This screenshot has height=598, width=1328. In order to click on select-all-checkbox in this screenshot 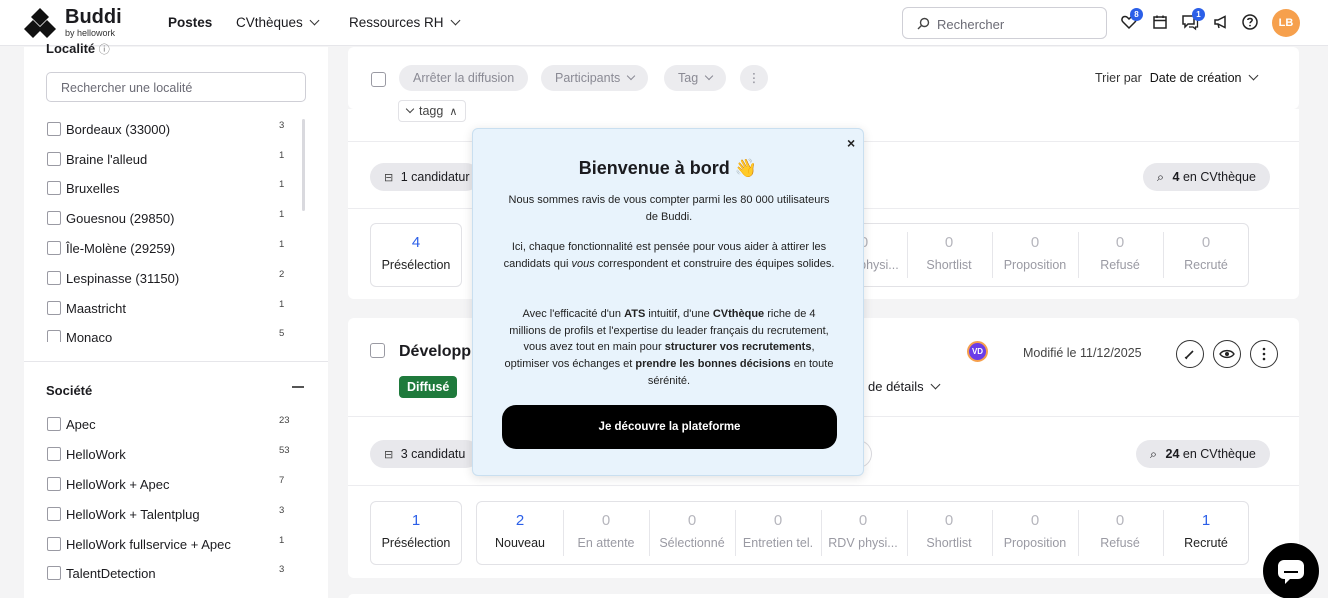, I will do `click(378, 79)`.